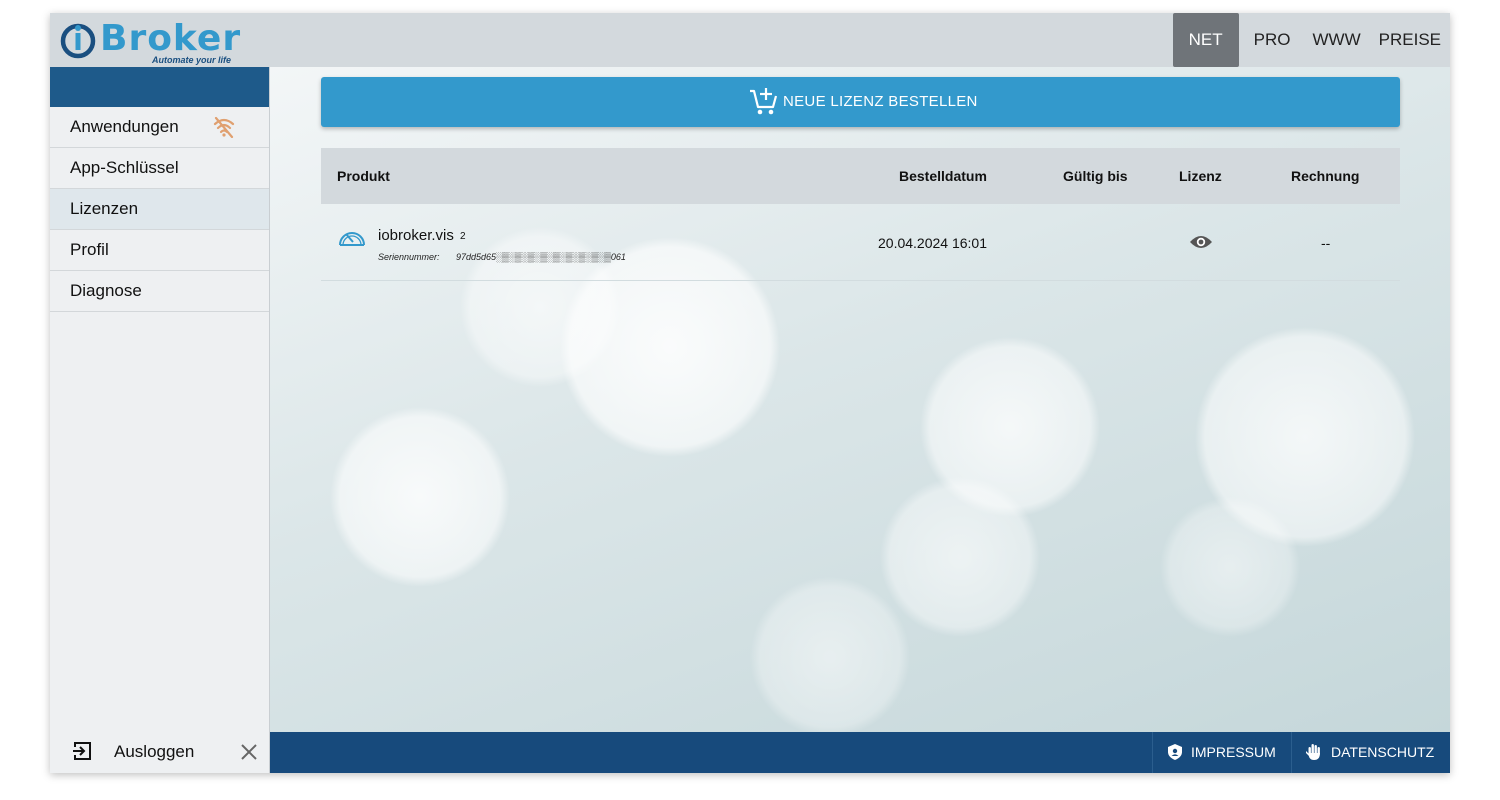  What do you see at coordinates (1272, 40) in the screenshot?
I see `nav-pro: PRO` at bounding box center [1272, 40].